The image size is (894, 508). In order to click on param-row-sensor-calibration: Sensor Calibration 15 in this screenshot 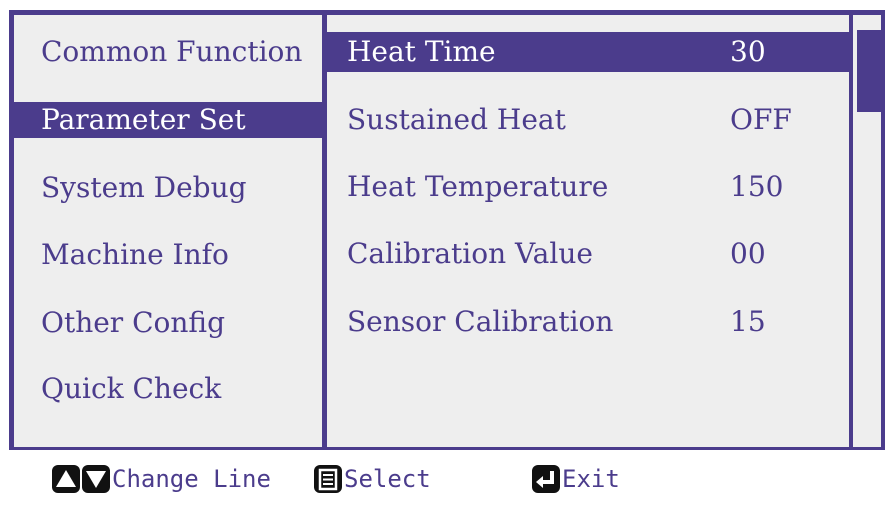, I will do `click(588, 322)`.